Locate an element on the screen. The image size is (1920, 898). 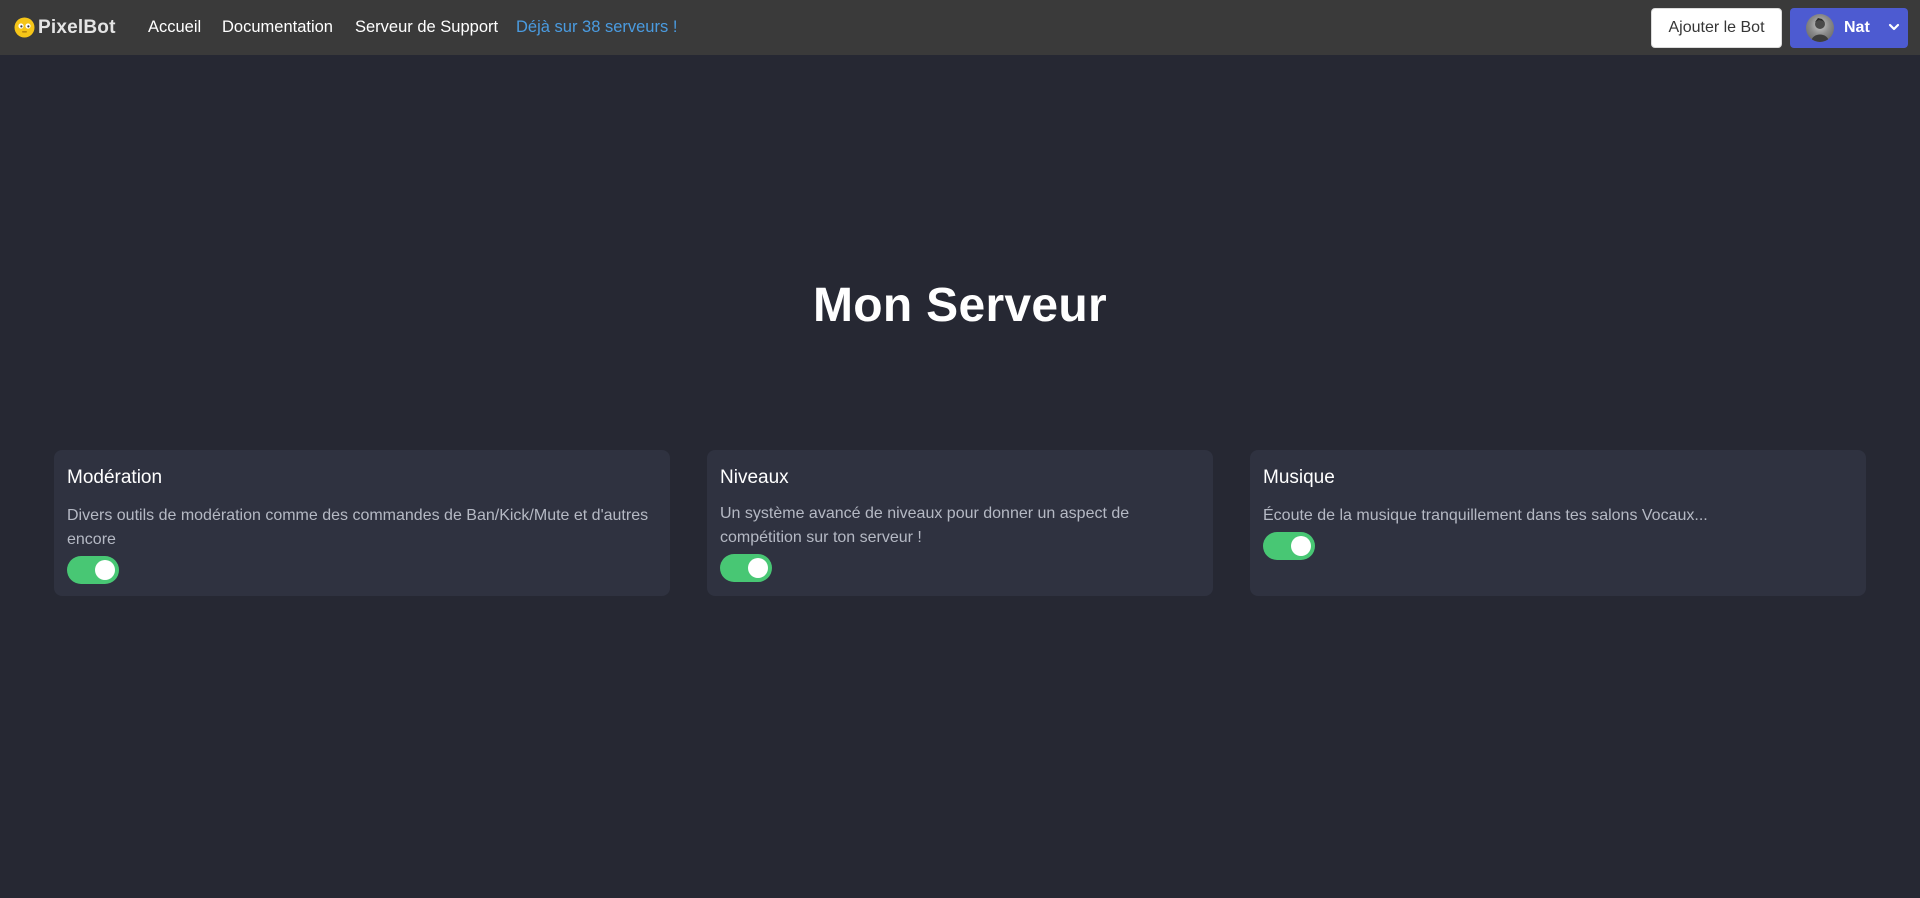
module-title: Modération is located at coordinates (115, 477).